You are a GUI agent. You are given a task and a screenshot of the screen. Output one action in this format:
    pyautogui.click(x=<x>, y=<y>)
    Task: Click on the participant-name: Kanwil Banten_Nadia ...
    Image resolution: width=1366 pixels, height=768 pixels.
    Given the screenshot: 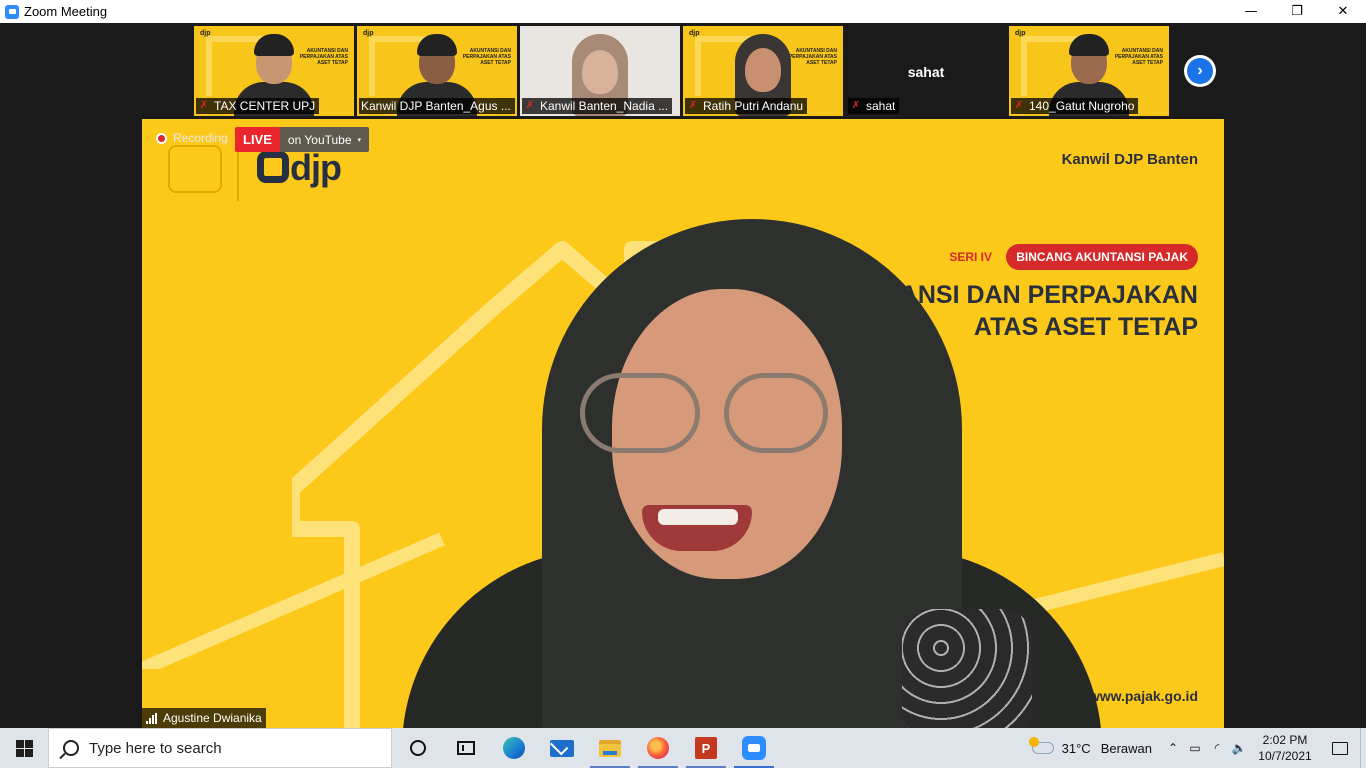 What is the action you would take?
    pyautogui.click(x=604, y=106)
    